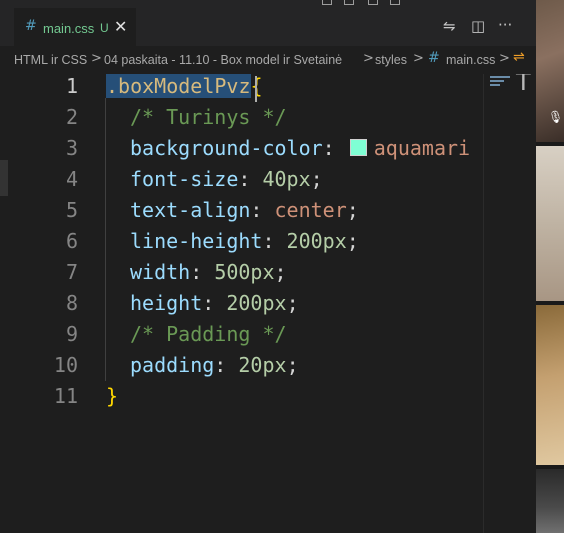 Image resolution: width=564 pixels, height=533 pixels. Describe the element at coordinates (556, 117) in the screenshot. I see `mic-muted-icon: 🎙` at that location.